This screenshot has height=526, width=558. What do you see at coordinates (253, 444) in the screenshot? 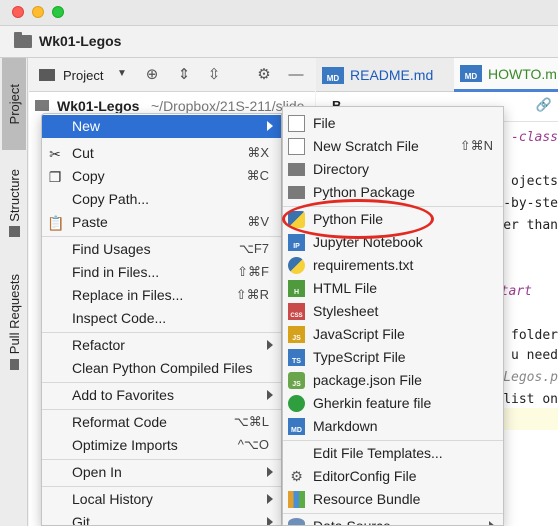
I see `shortcut: ^⌥O` at bounding box center [253, 444].